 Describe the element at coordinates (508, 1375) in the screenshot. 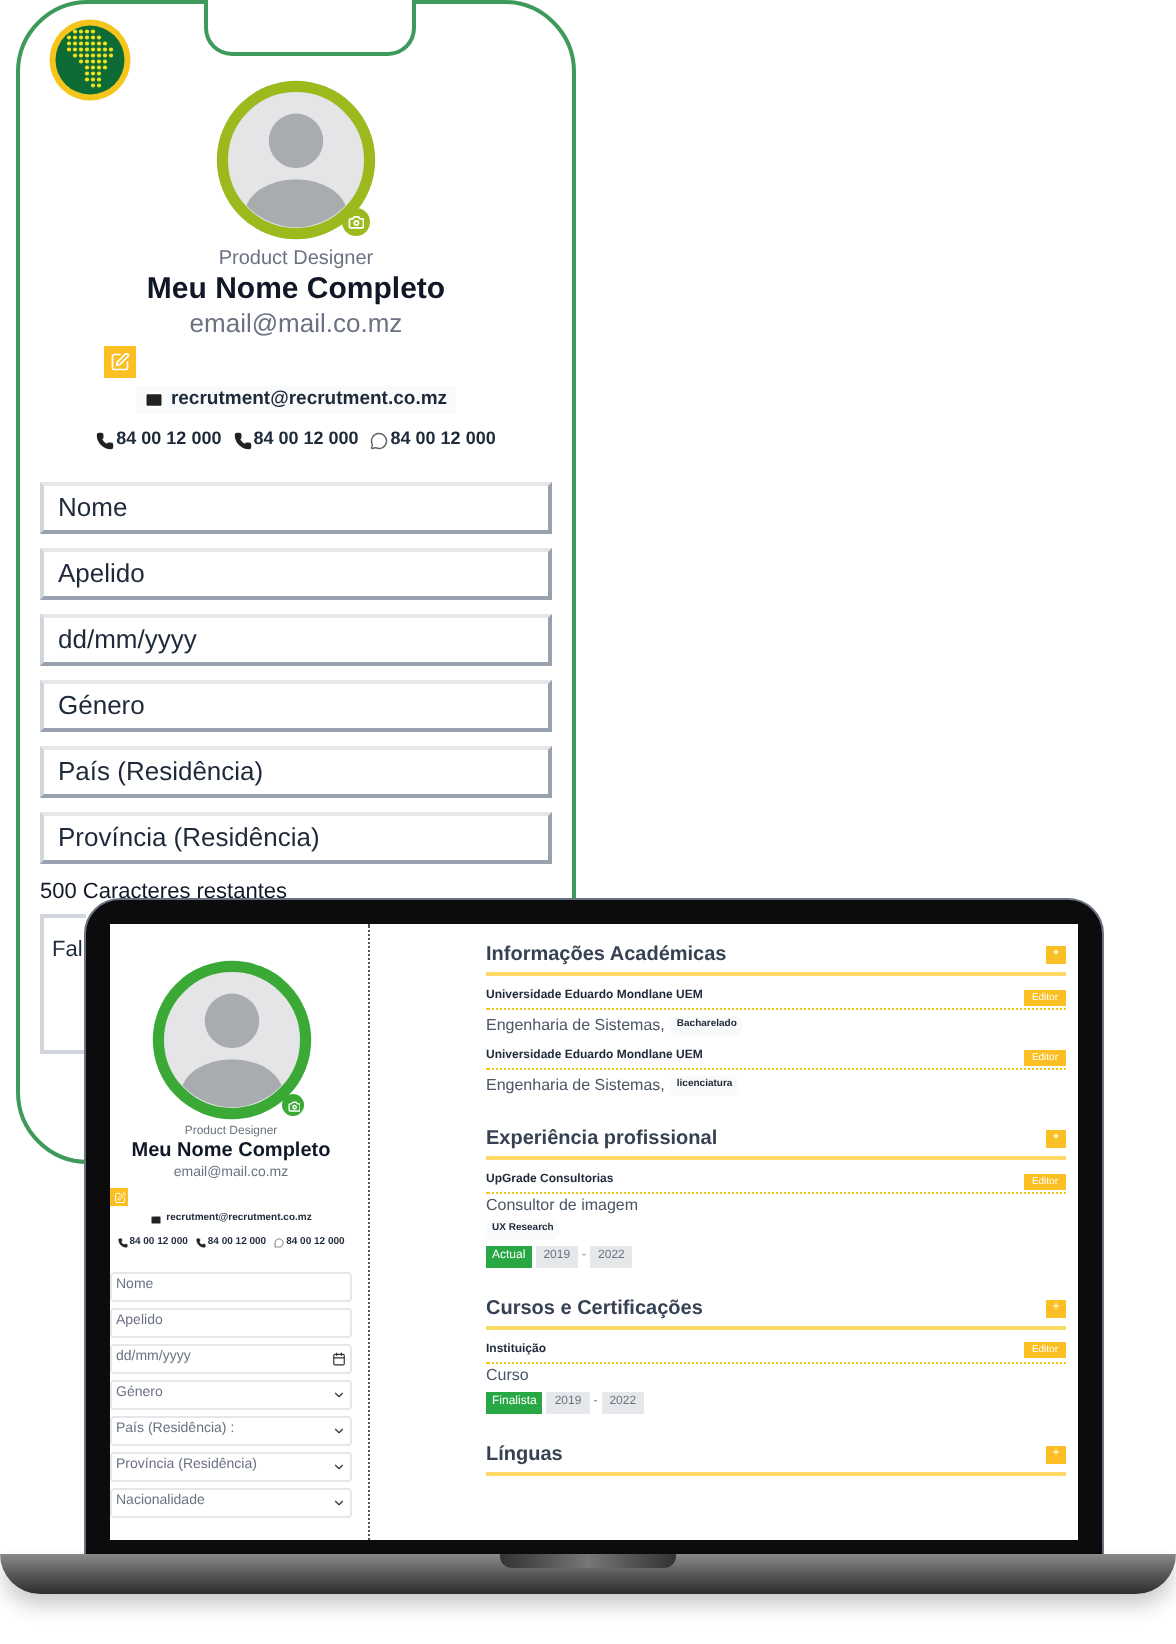

I see `entry-detail: Curso` at that location.